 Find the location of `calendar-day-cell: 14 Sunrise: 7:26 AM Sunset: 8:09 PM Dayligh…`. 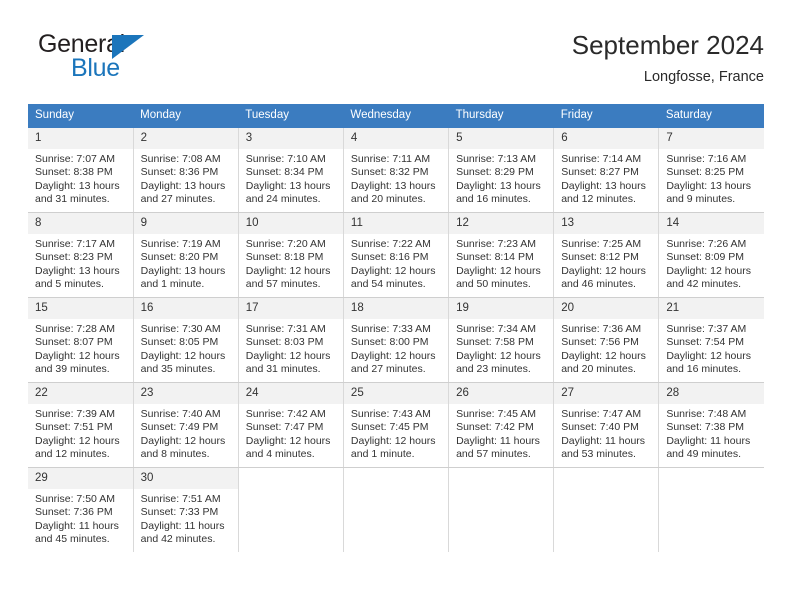

calendar-day-cell: 14 Sunrise: 7:26 AM Sunset: 8:09 PM Dayligh… is located at coordinates (711, 255).